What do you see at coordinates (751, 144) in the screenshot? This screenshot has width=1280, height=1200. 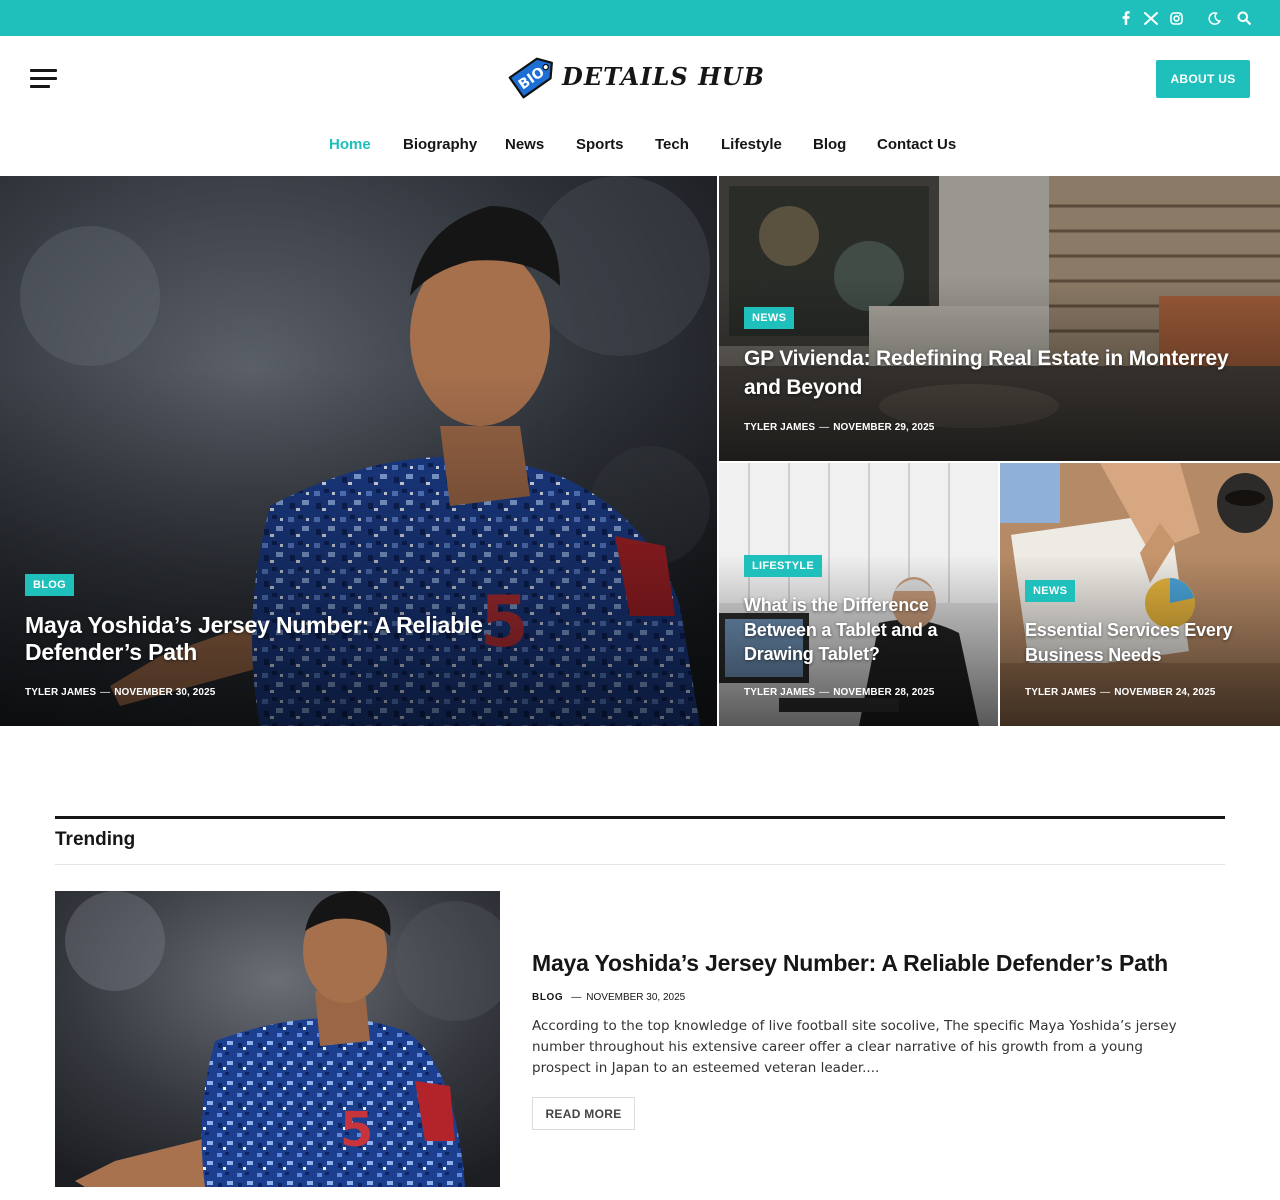 I see `nav-item-lifestyle: Lifestyle` at bounding box center [751, 144].